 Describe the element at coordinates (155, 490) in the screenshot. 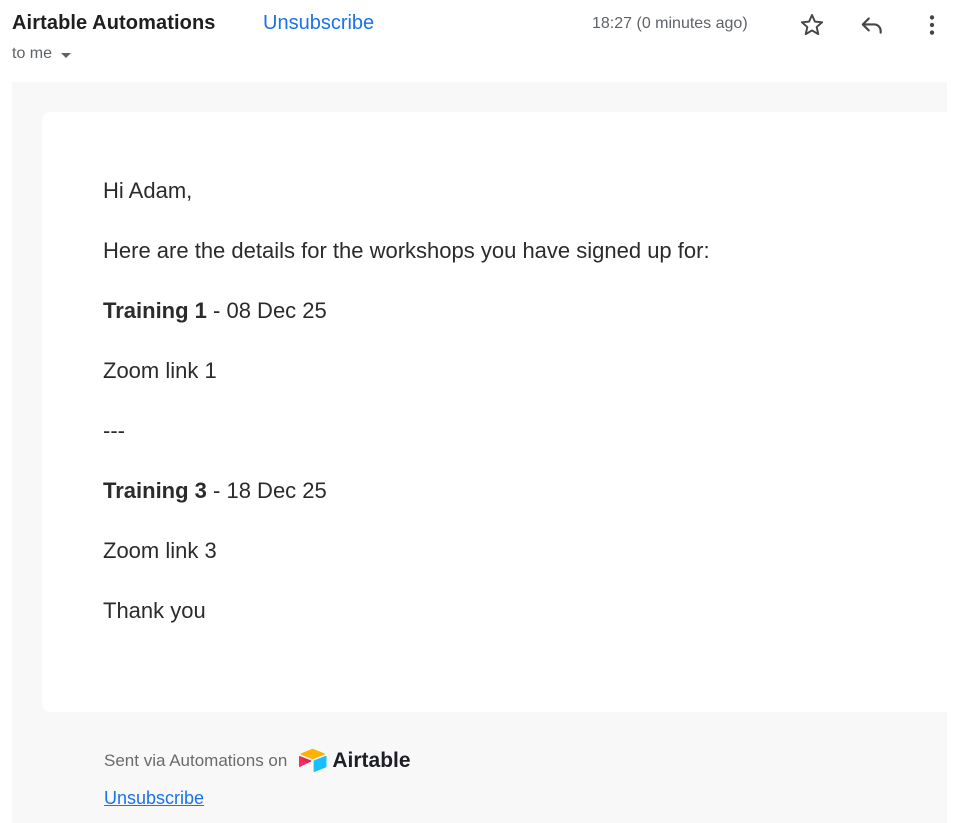

I see `workshop-2-title: Training 3` at that location.